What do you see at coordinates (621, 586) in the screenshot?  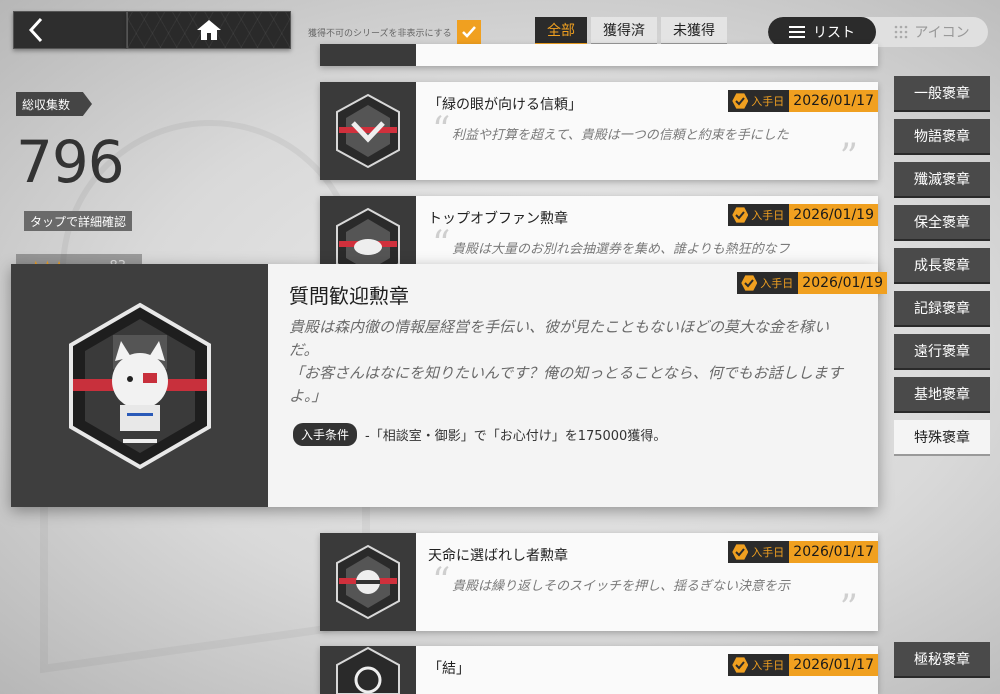 I see `medal-quote: 貴殿は繰り返しそのスイッチを押し、揺るぎない決意を示` at bounding box center [621, 586].